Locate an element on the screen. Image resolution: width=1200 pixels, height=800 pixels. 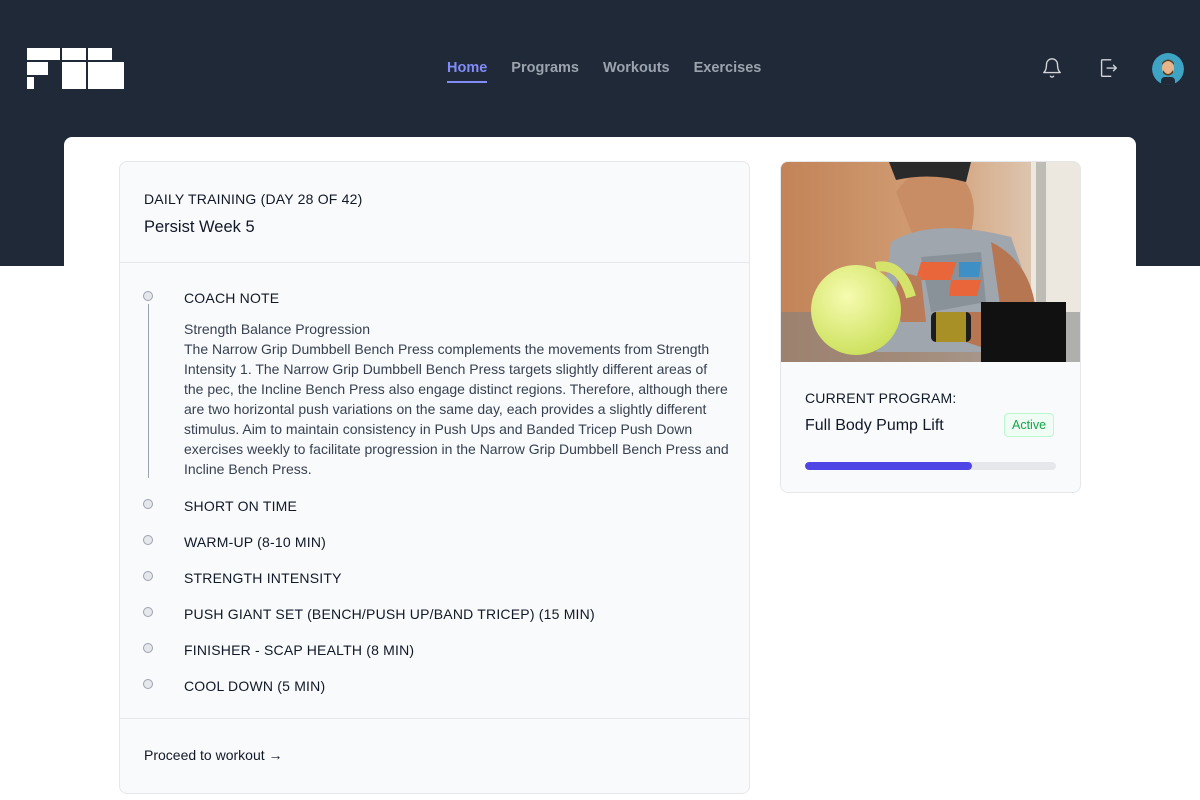
user-avatar is located at coordinates (1168, 69).